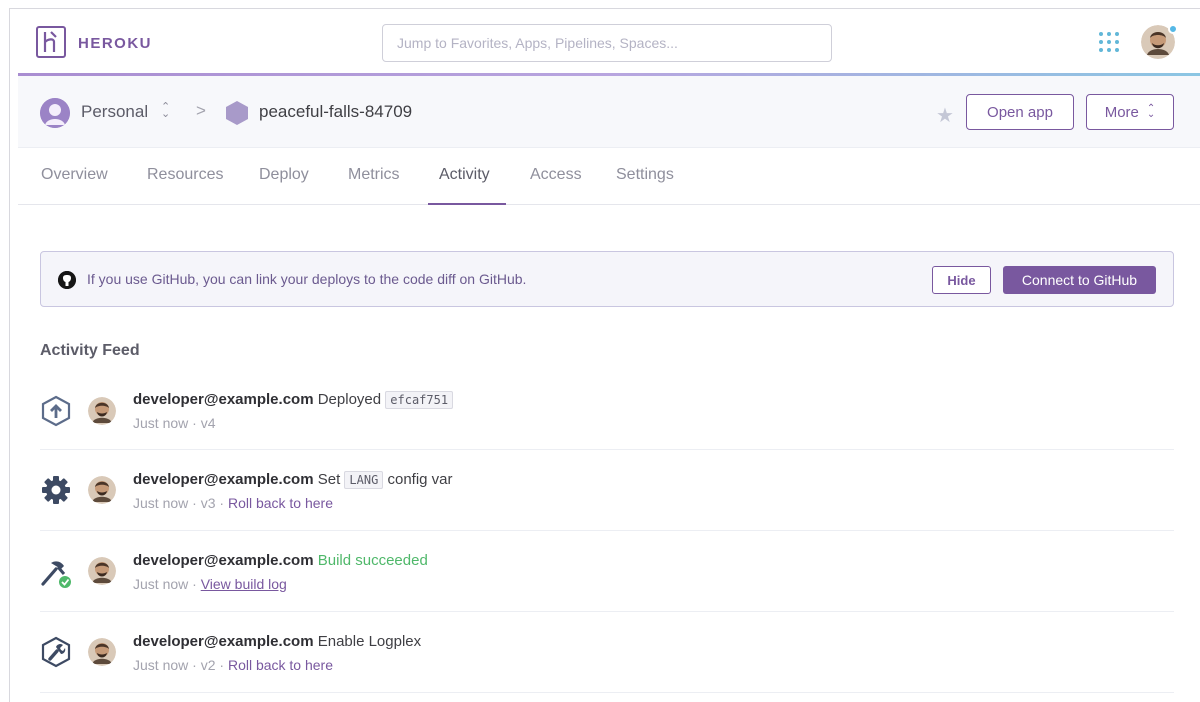 The height and width of the screenshot is (702, 1200). What do you see at coordinates (56, 574) in the screenshot?
I see `build-icon` at bounding box center [56, 574].